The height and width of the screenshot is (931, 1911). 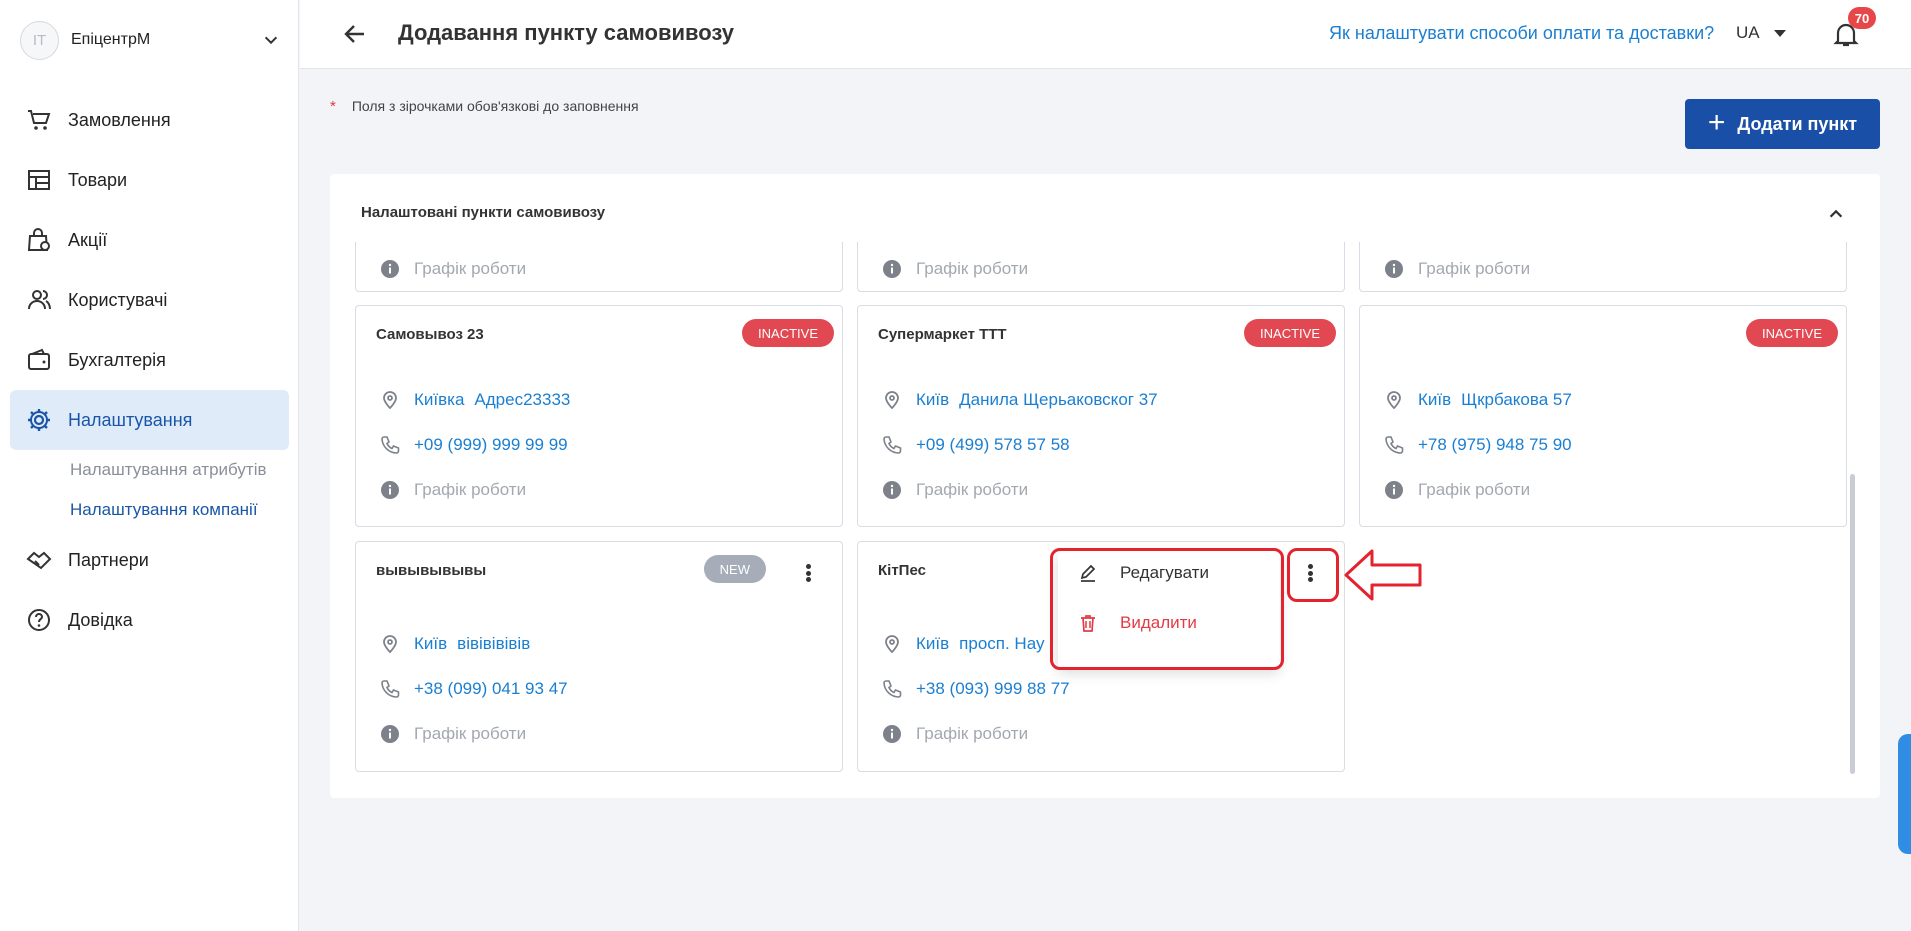 What do you see at coordinates (491, 444) in the screenshot?
I see `phone: +09 (999) 999 99 99` at bounding box center [491, 444].